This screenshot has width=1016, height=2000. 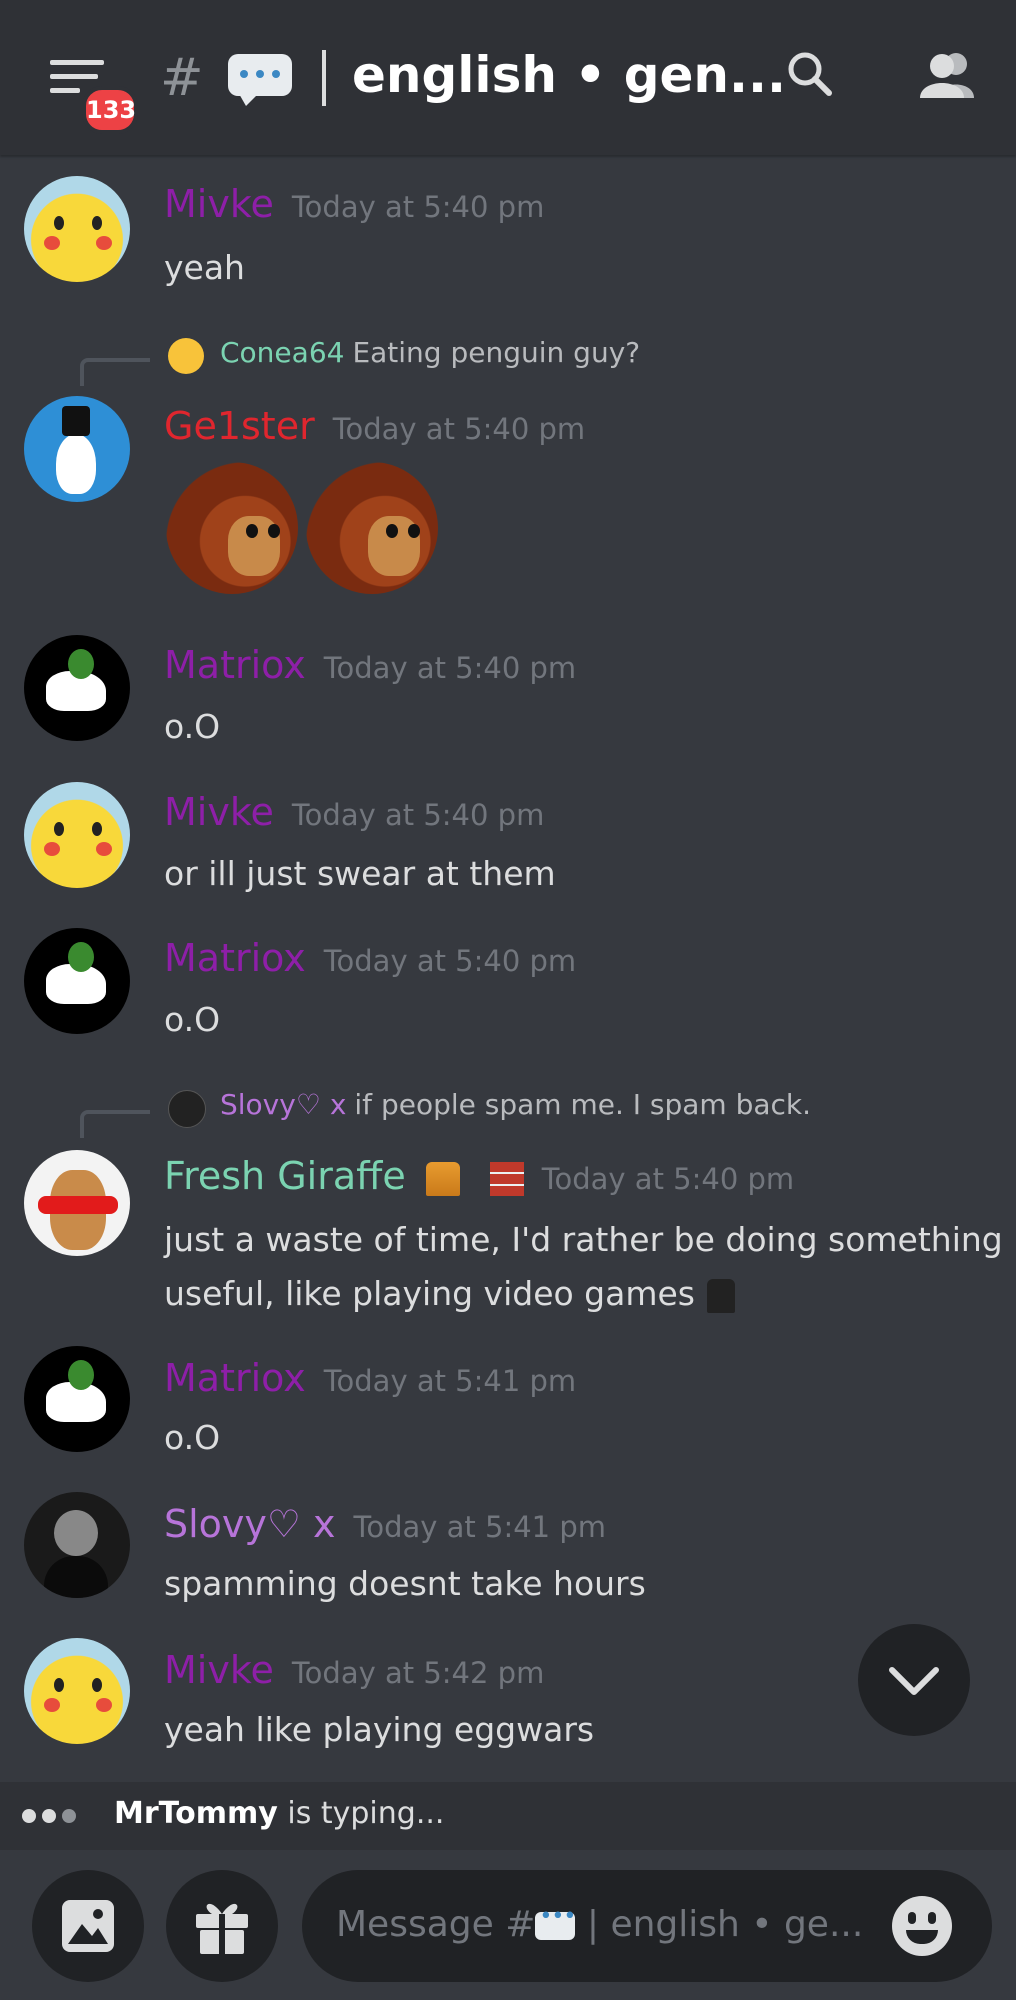 I want to click on typing-dots-icon, so click(x=52, y=1817).